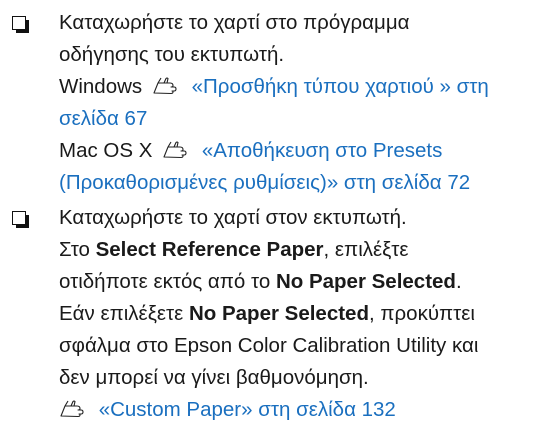 The width and height of the screenshot is (535, 426). I want to click on windows-reference-line: Windows «Προσθήκη τύπου χαρτιού » στη, so click(294, 87).